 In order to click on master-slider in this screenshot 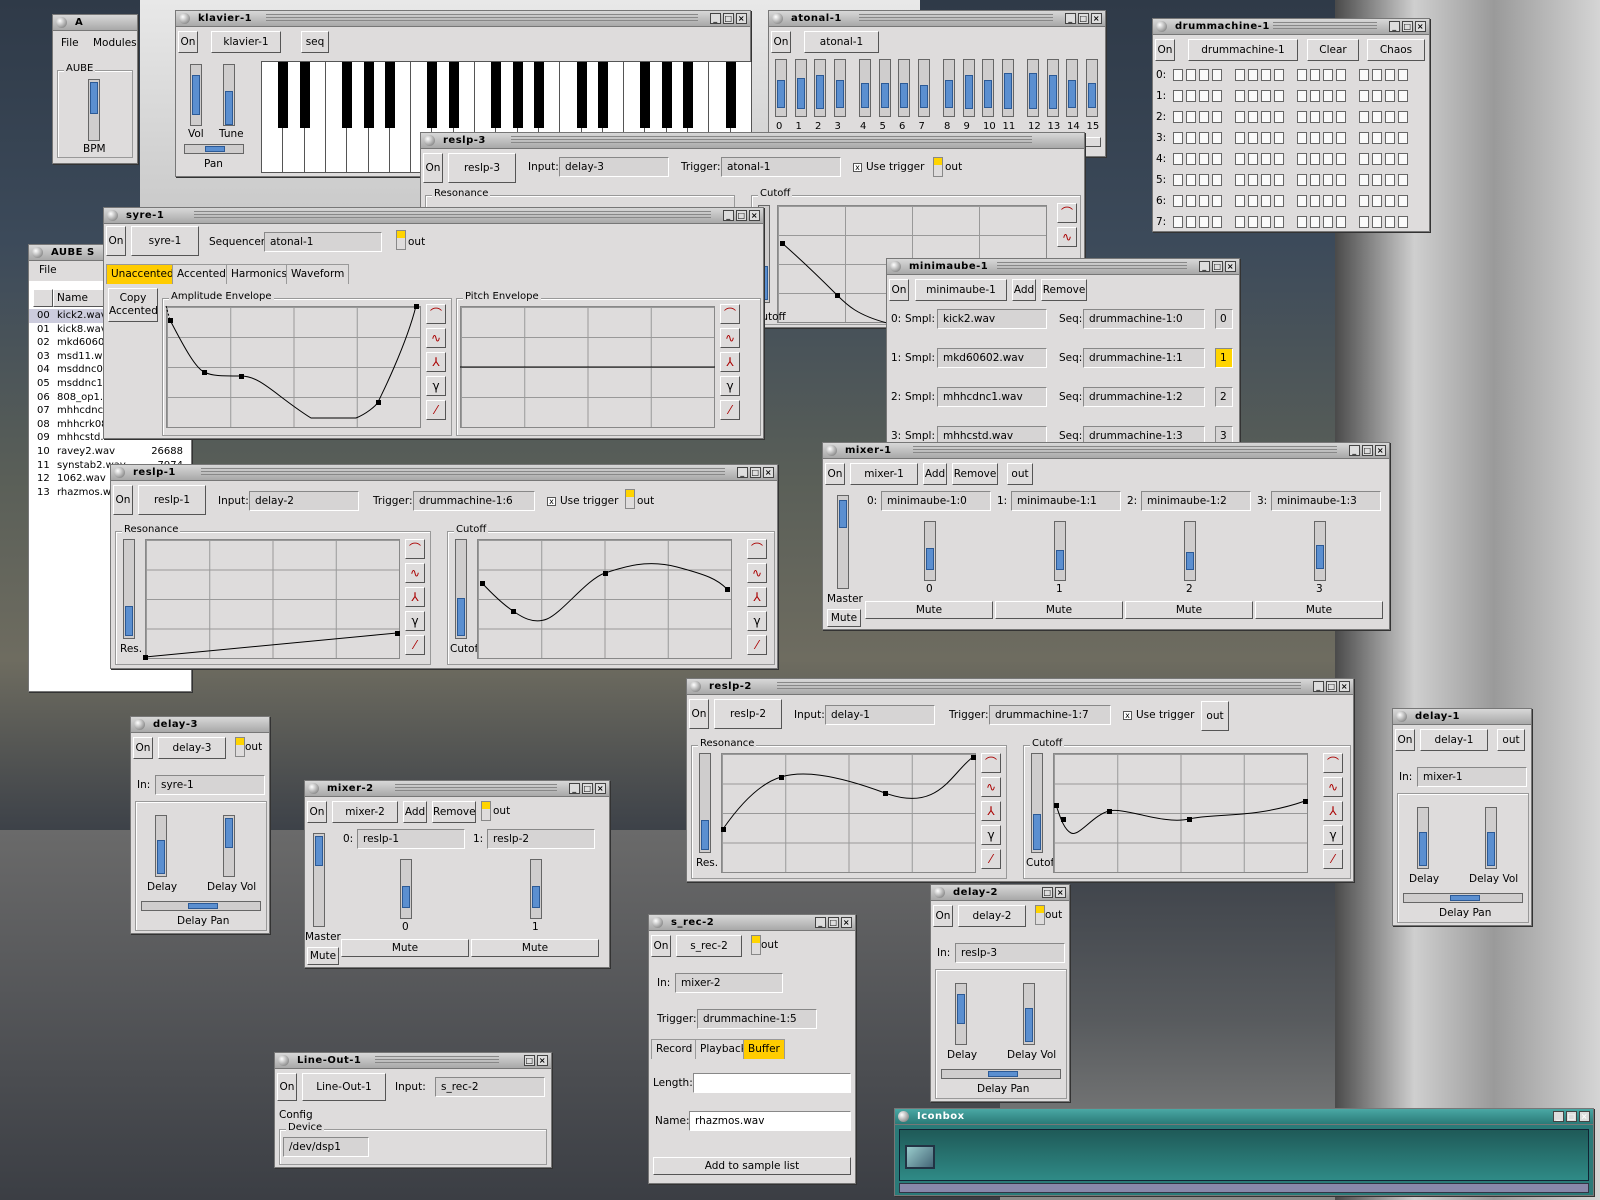, I will do `click(843, 542)`.